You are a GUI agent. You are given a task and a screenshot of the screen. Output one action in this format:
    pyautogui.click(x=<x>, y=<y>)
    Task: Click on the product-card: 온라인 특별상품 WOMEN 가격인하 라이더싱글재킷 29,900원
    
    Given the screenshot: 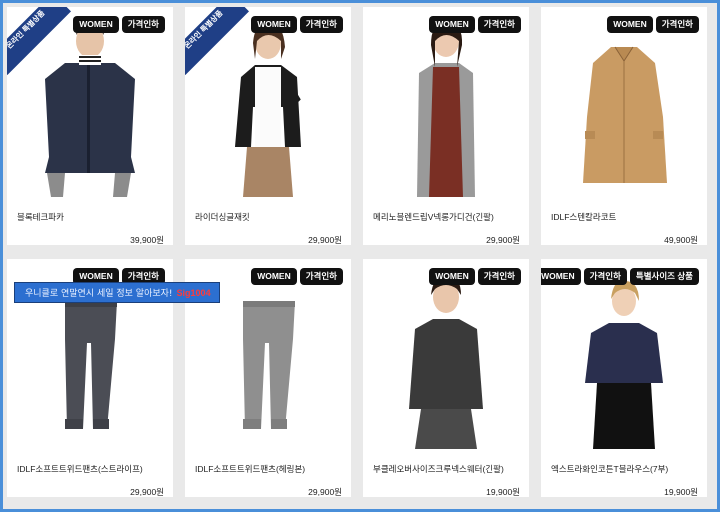 What is the action you would take?
    pyautogui.click(x=268, y=126)
    